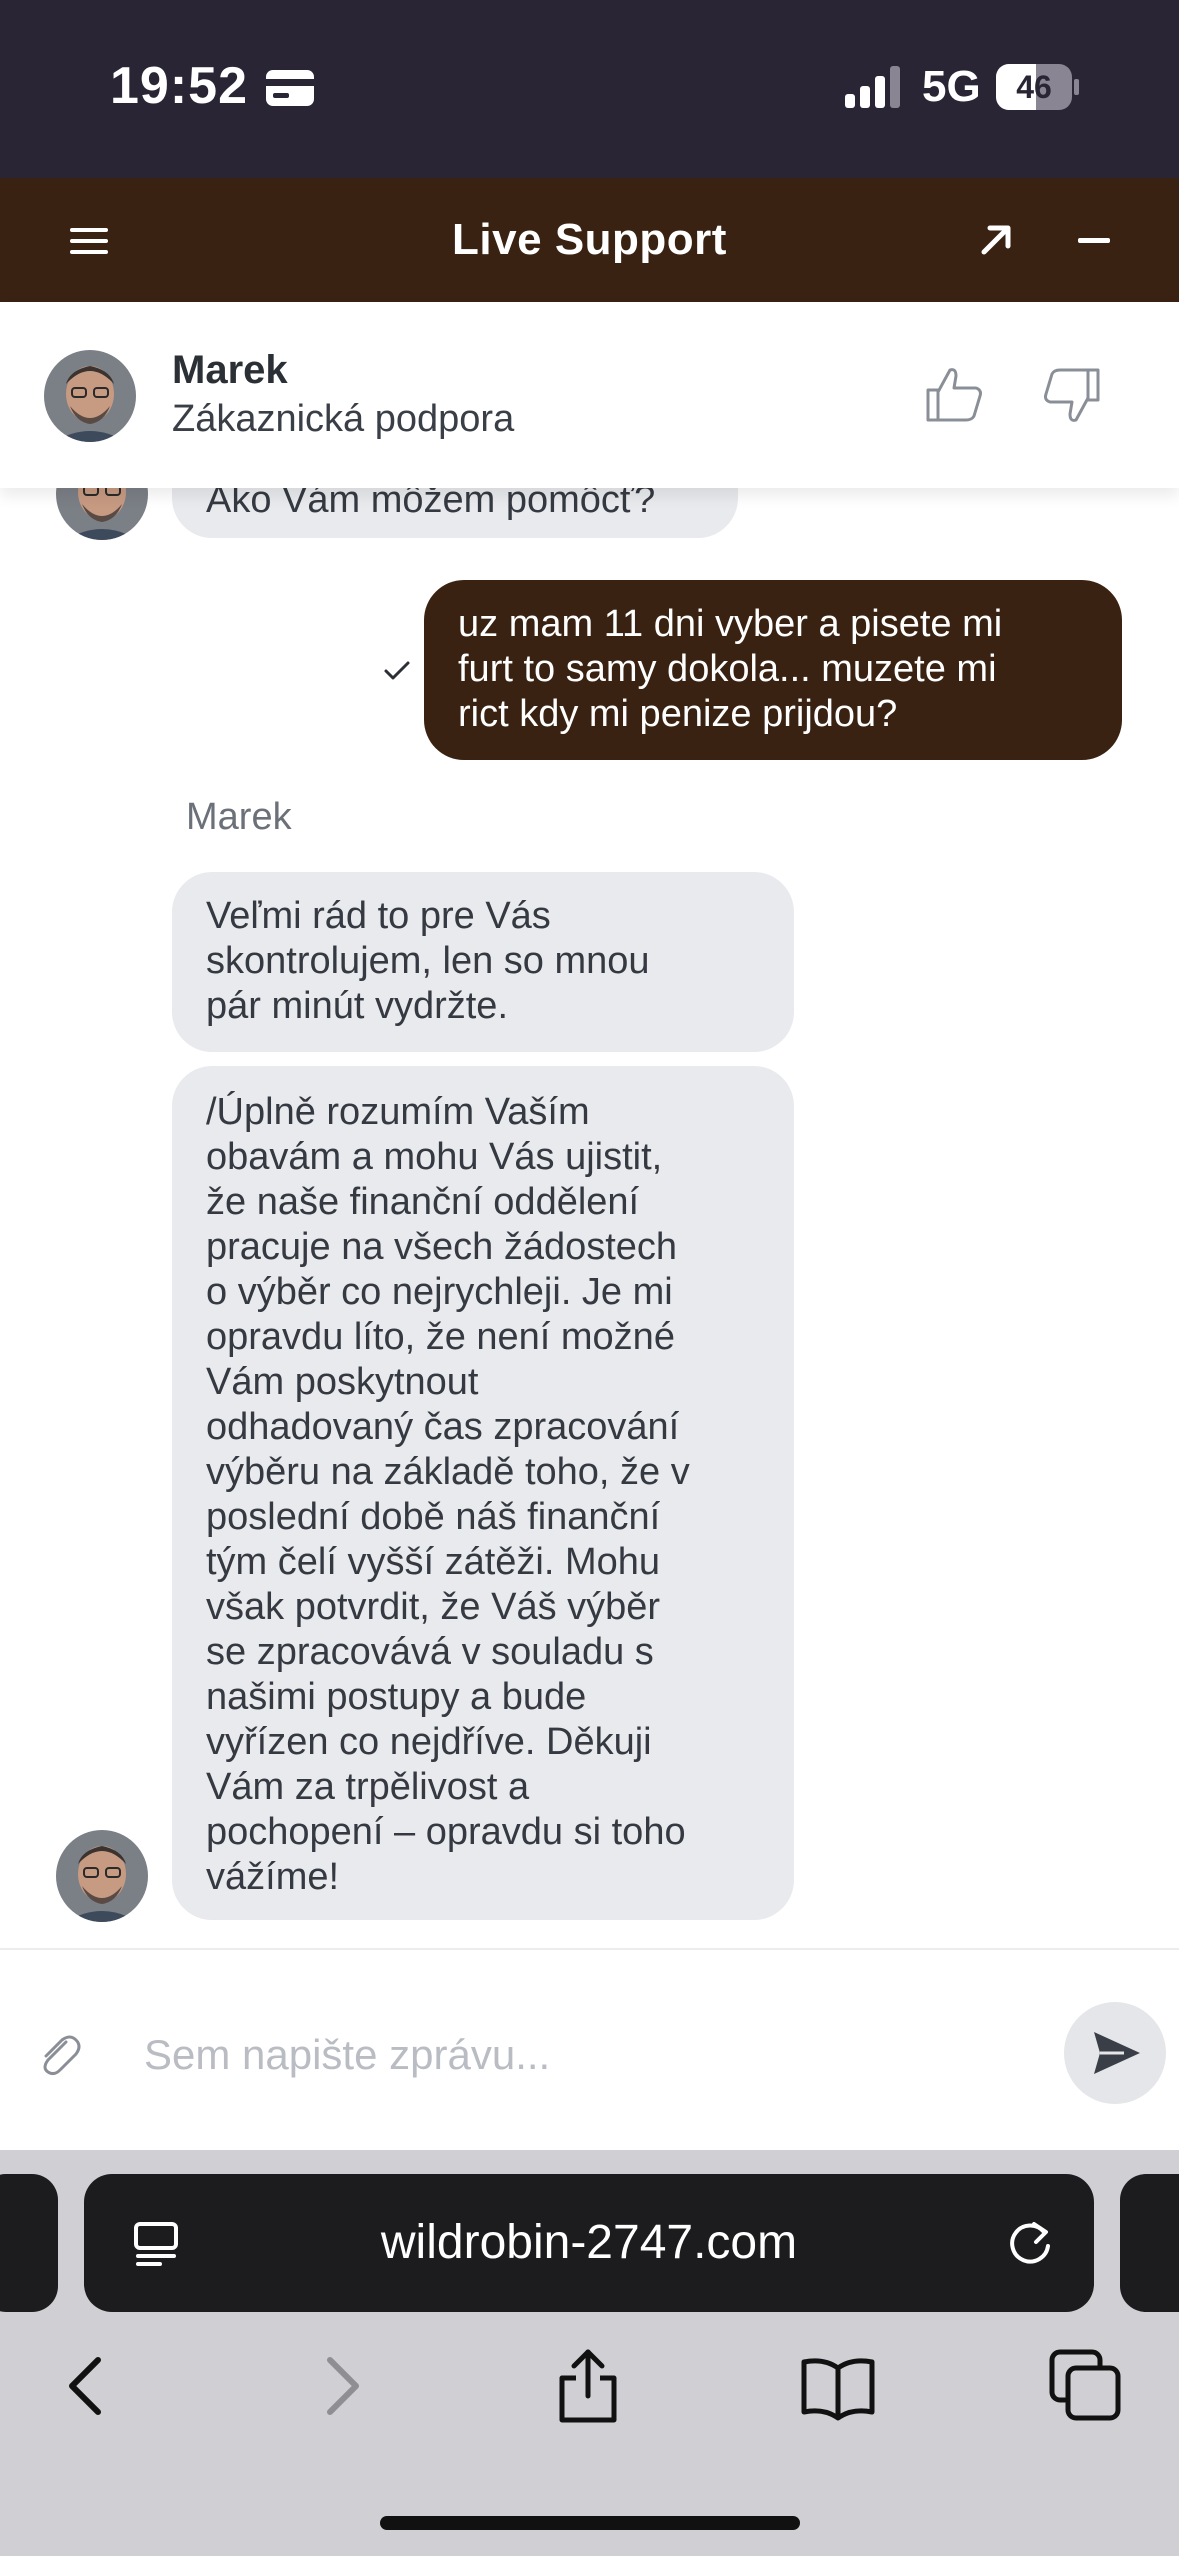 The image size is (1179, 2556). What do you see at coordinates (439, 1292) in the screenshot?
I see `message-line: o výběr co nejrychleji. Je mi` at bounding box center [439, 1292].